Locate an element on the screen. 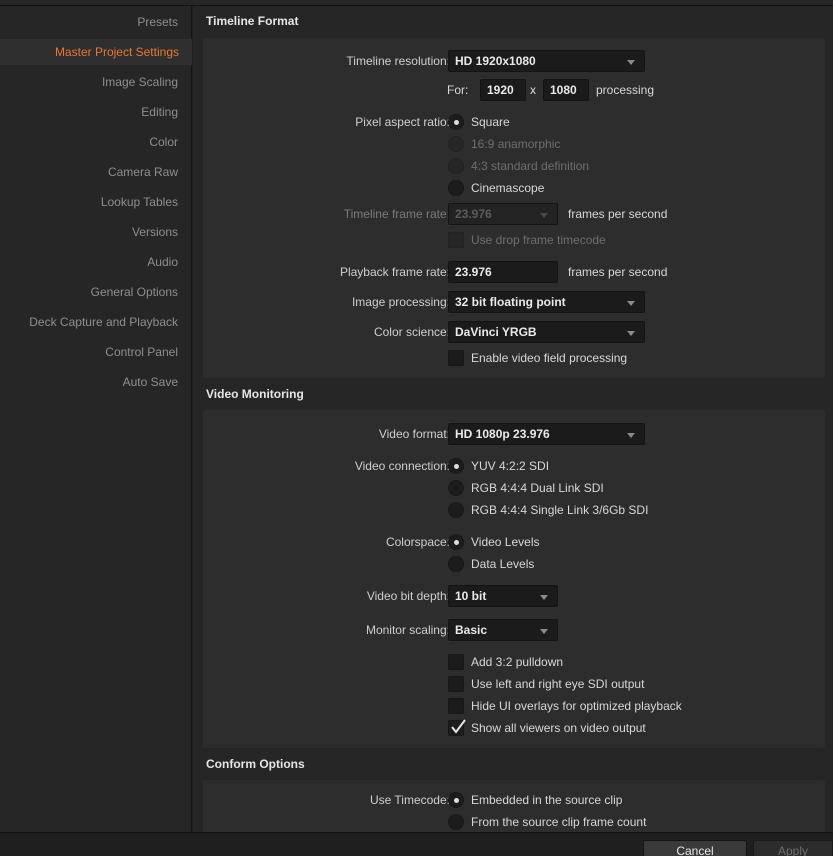 The image size is (833, 856). timeline-resolution-dropdown: HD 1920x1080 is located at coordinates (546, 61).